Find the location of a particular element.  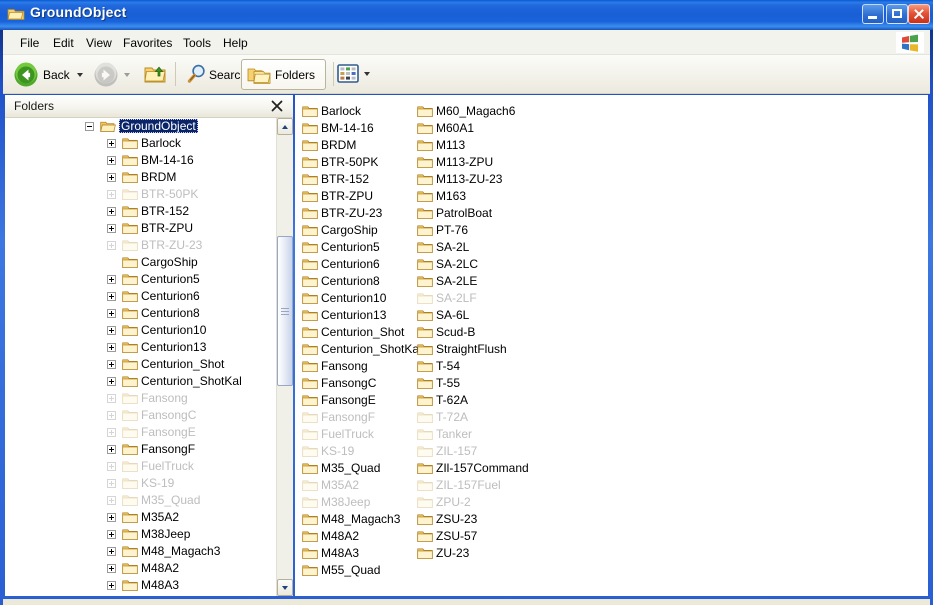

views-grid-icon is located at coordinates (348, 73).